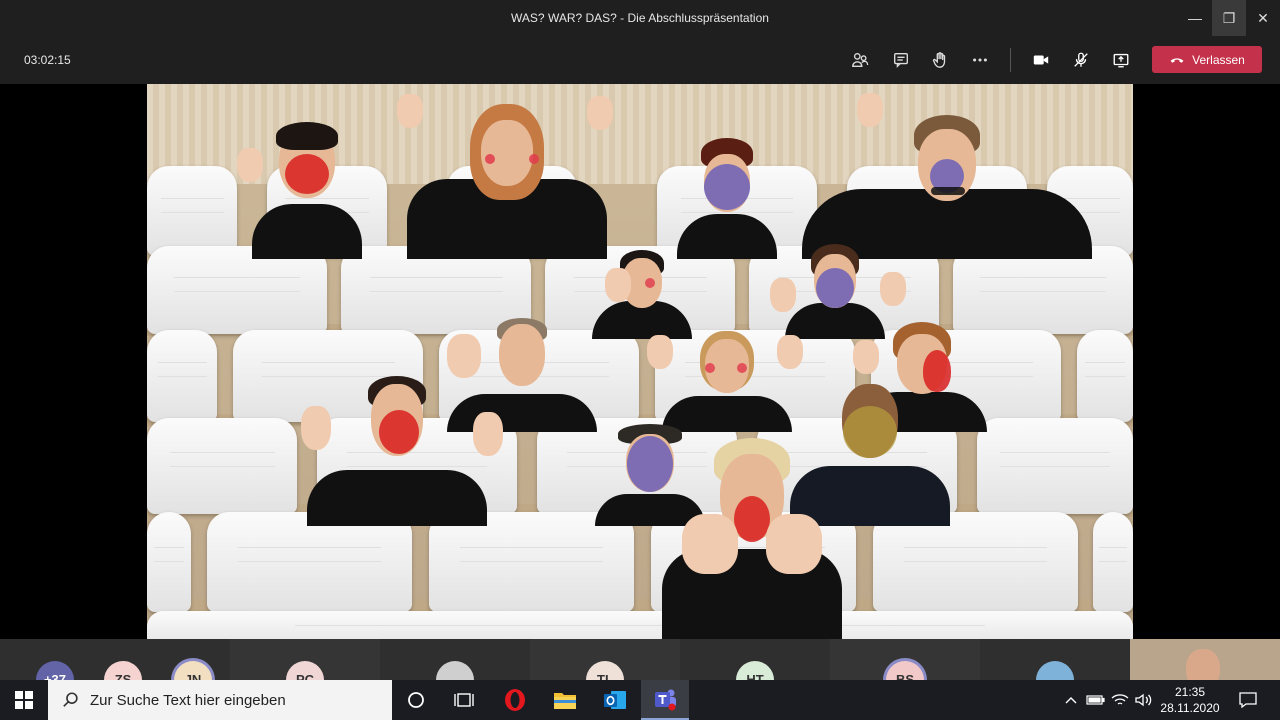 Image resolution: width=1280 pixels, height=720 pixels. What do you see at coordinates (464, 700) in the screenshot?
I see `task-view-icon` at bounding box center [464, 700].